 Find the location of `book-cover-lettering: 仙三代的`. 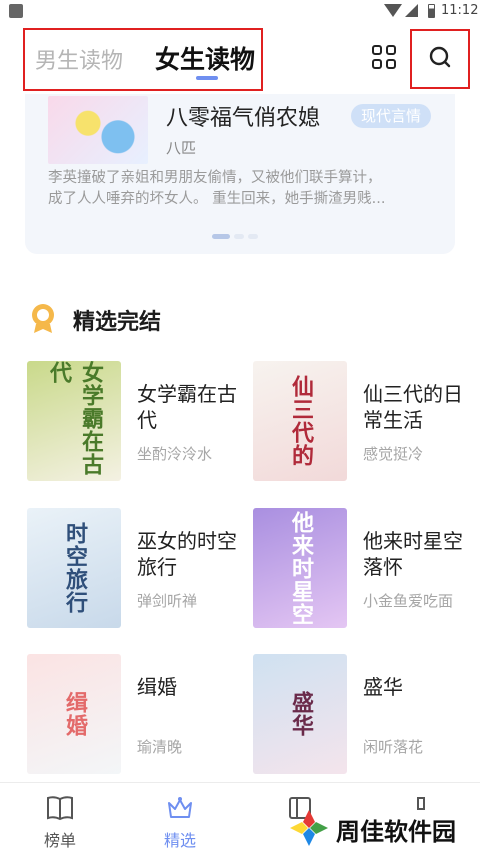

book-cover-lettering: 仙三代的 is located at coordinates (300, 421).